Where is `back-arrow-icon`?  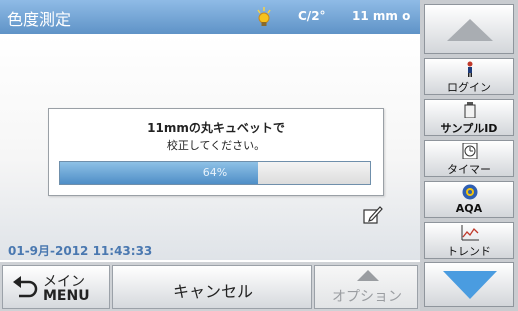
back-arrow-icon is located at coordinates (25, 287).